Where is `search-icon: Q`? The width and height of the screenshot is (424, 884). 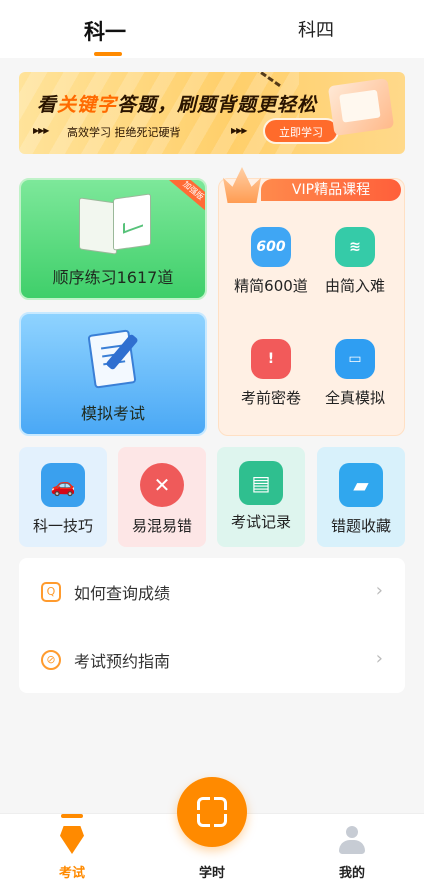
search-icon: Q is located at coordinates (51, 592).